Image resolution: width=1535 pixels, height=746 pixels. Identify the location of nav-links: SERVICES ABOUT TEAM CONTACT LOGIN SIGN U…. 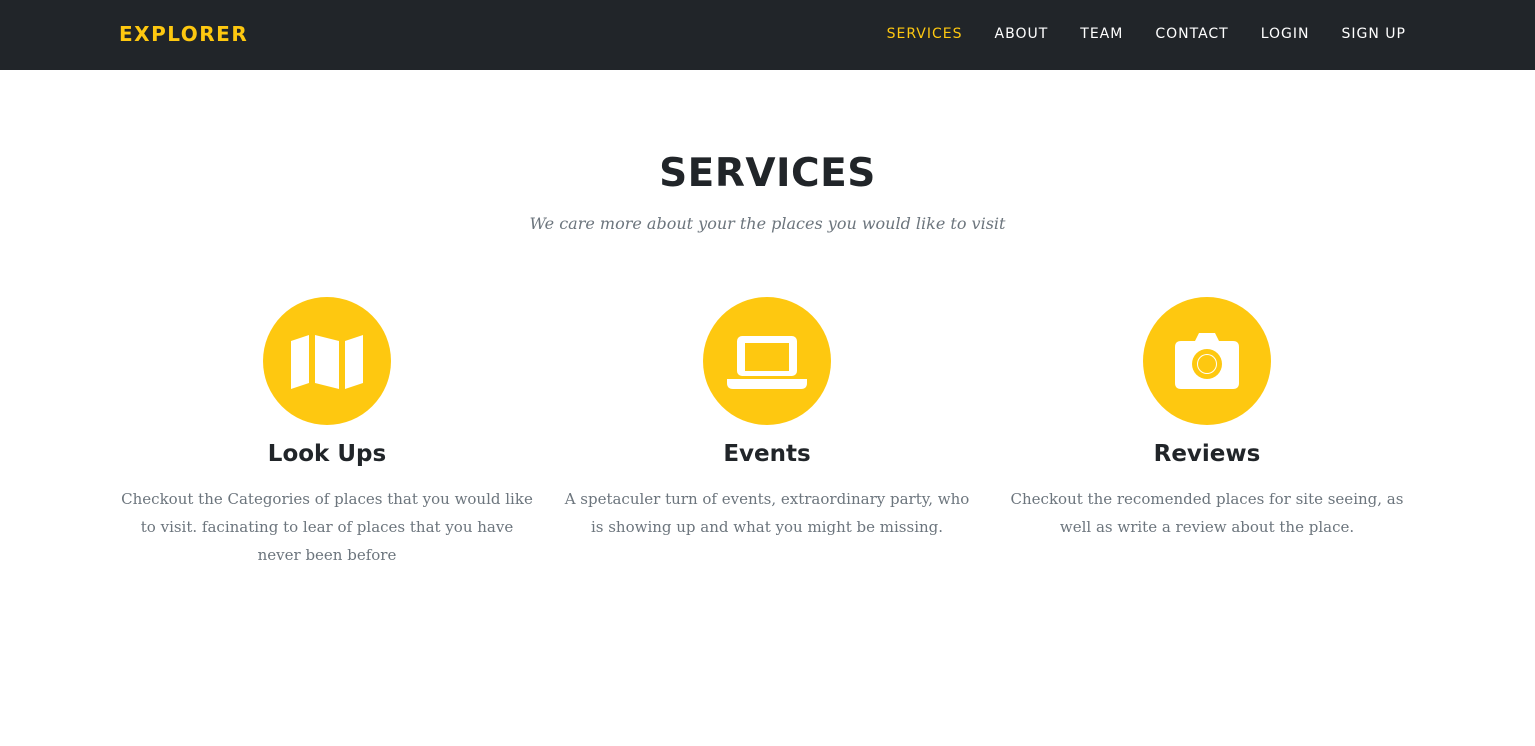
(1146, 34).